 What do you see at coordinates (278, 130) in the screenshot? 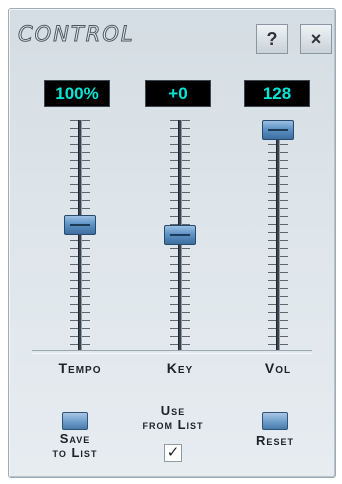
I see `volume-slider-thumb` at bounding box center [278, 130].